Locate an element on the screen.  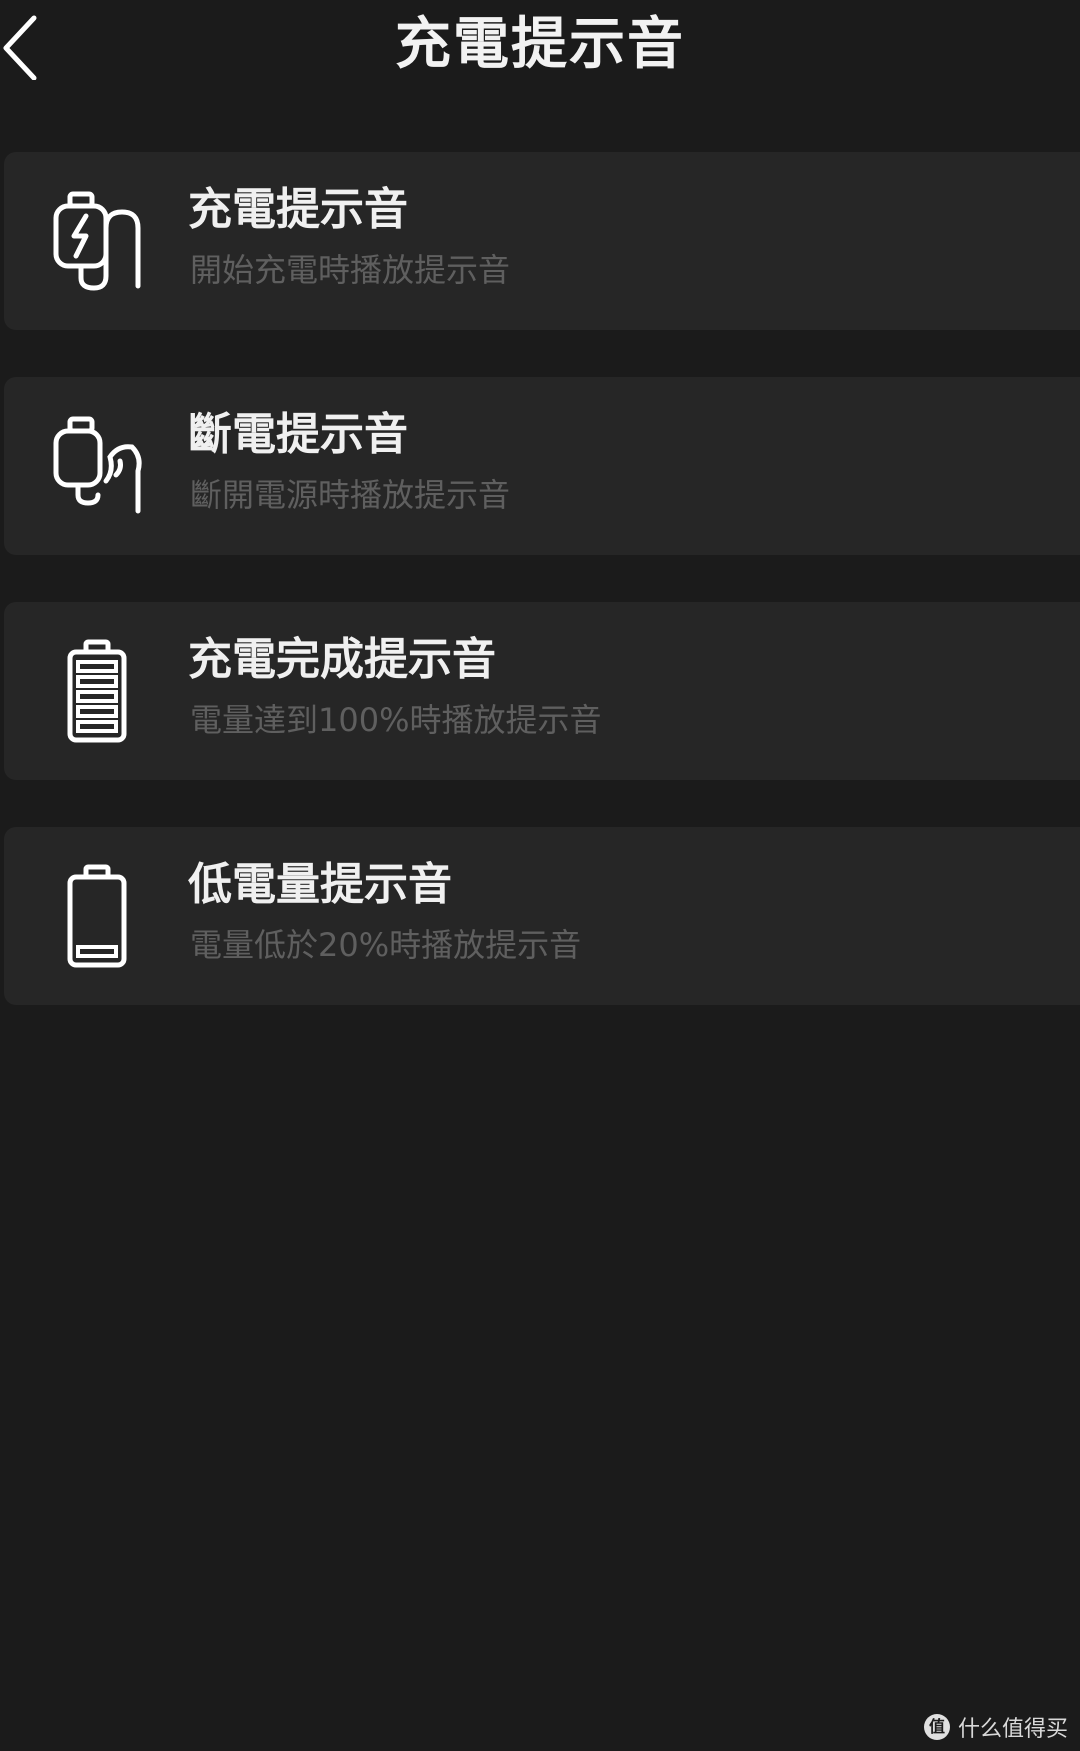
app-header: 充電提示音 is located at coordinates (540, 50).